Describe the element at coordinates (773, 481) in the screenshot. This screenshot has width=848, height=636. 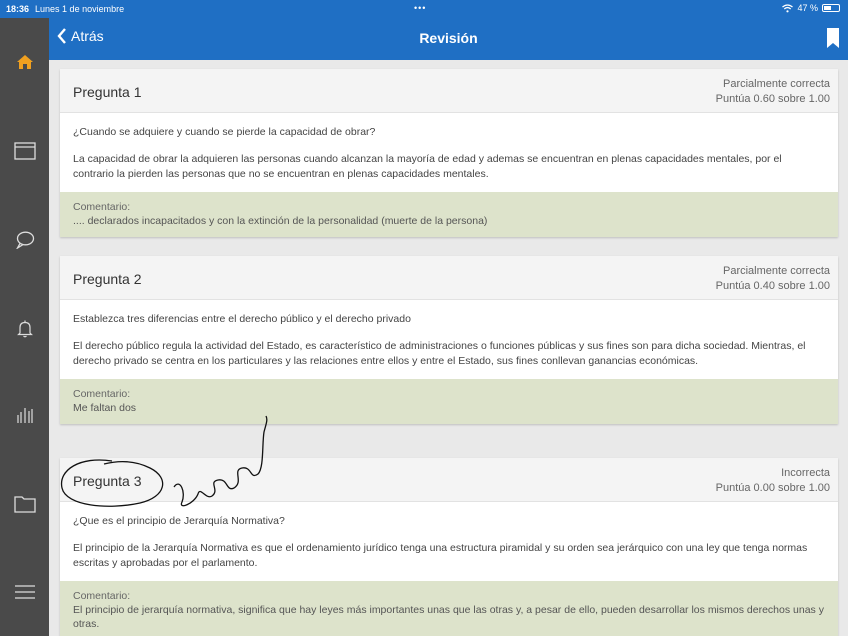
I see `question-status: Incorrecta Puntúa 0.00 sobre 1.00` at that location.